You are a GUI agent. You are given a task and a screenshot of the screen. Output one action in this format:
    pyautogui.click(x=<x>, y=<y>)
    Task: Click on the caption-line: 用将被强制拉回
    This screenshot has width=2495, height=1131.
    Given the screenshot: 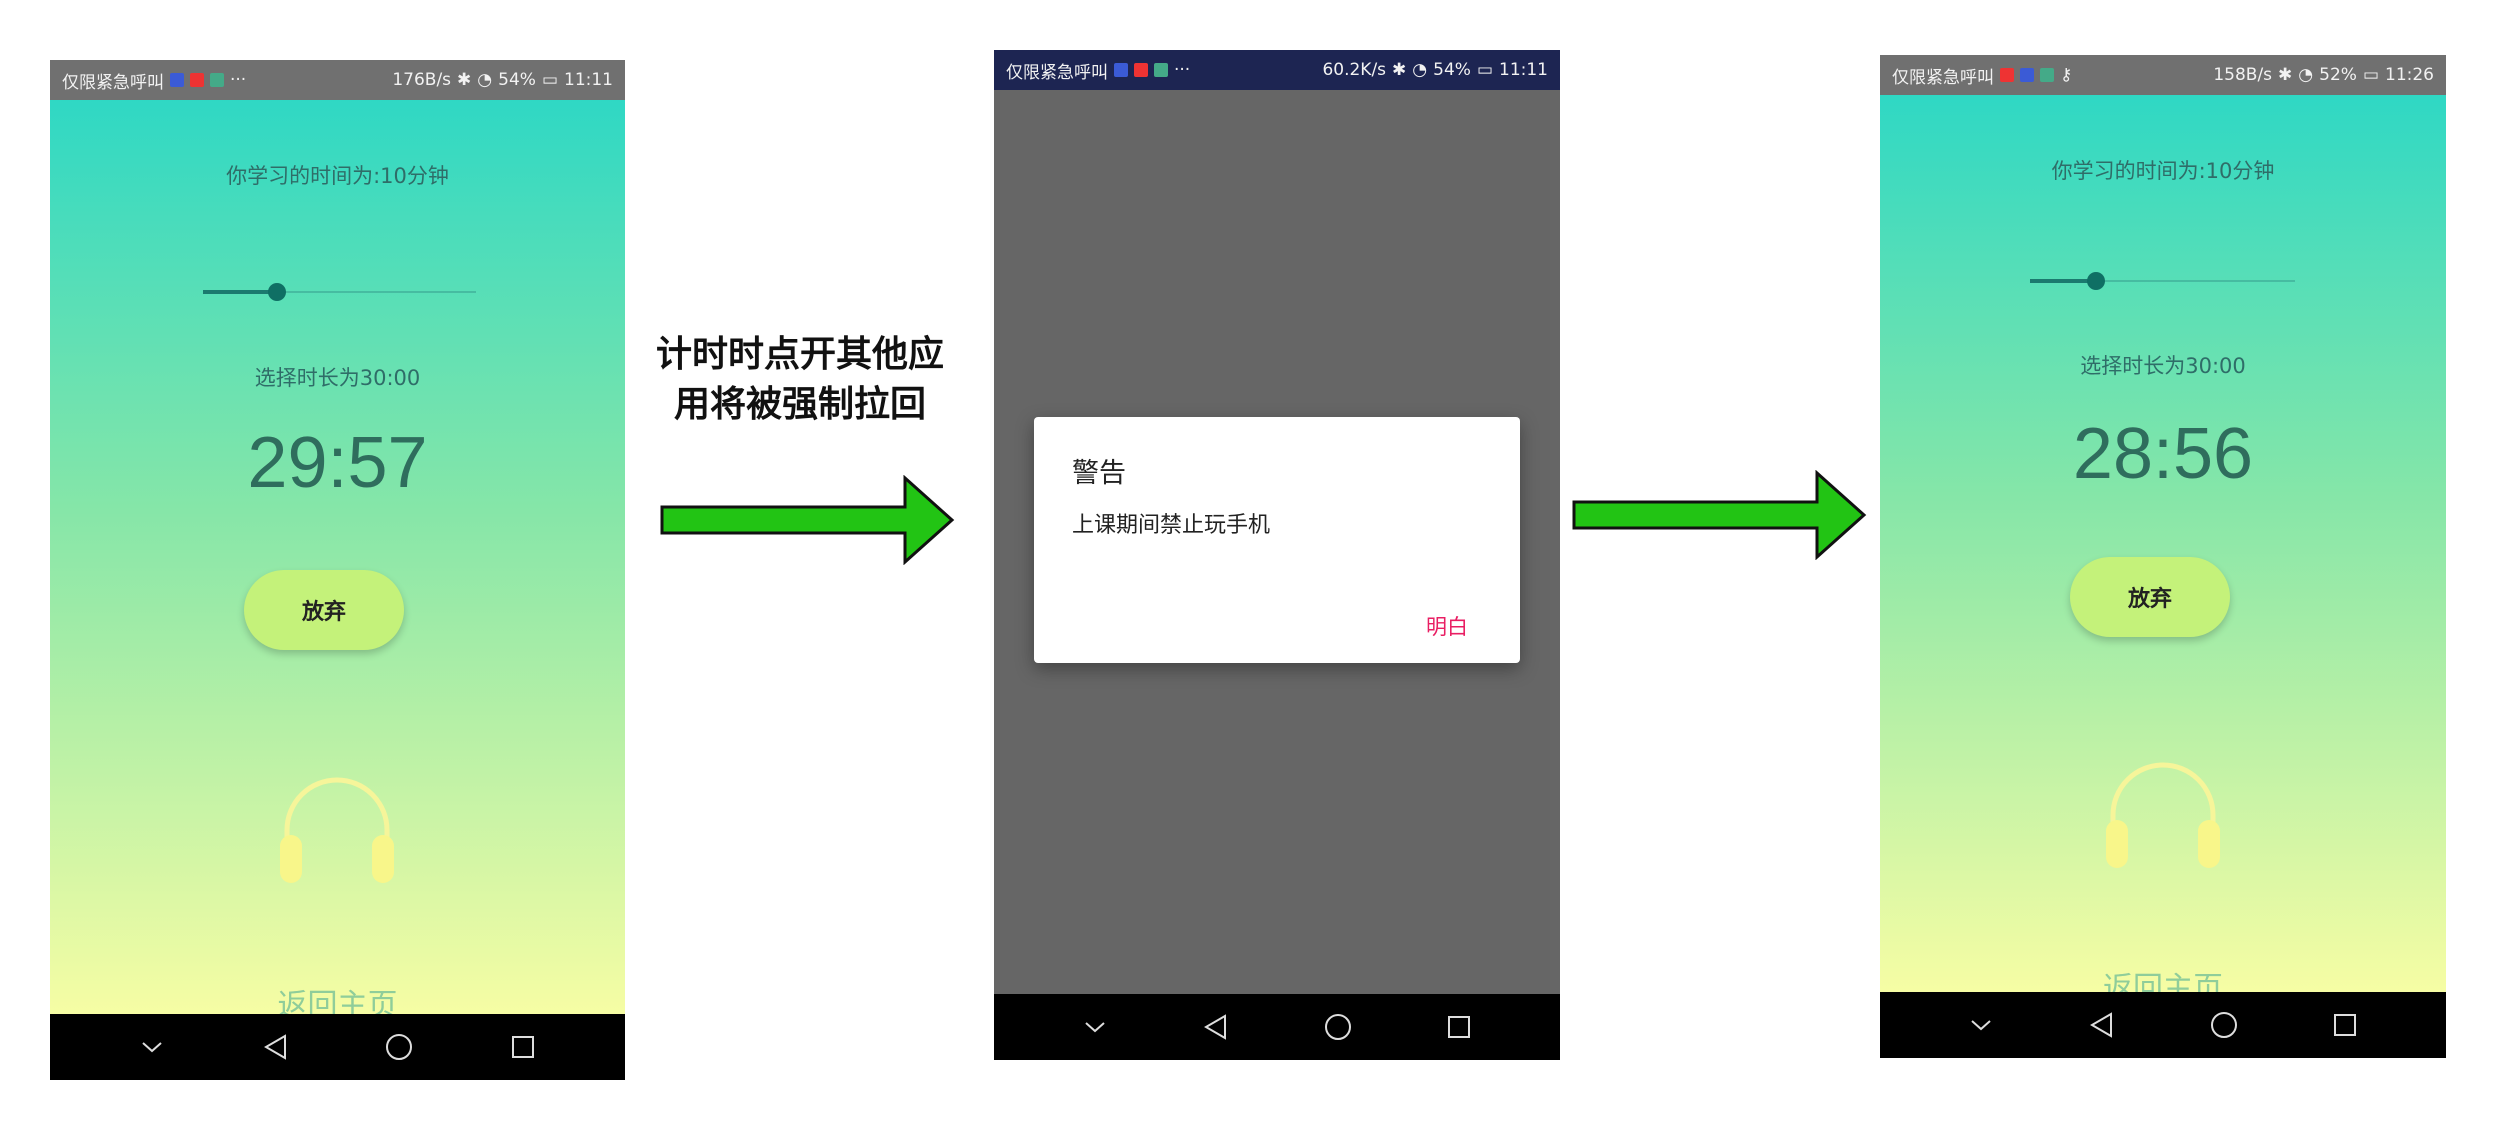 What is the action you would take?
    pyautogui.click(x=799, y=404)
    